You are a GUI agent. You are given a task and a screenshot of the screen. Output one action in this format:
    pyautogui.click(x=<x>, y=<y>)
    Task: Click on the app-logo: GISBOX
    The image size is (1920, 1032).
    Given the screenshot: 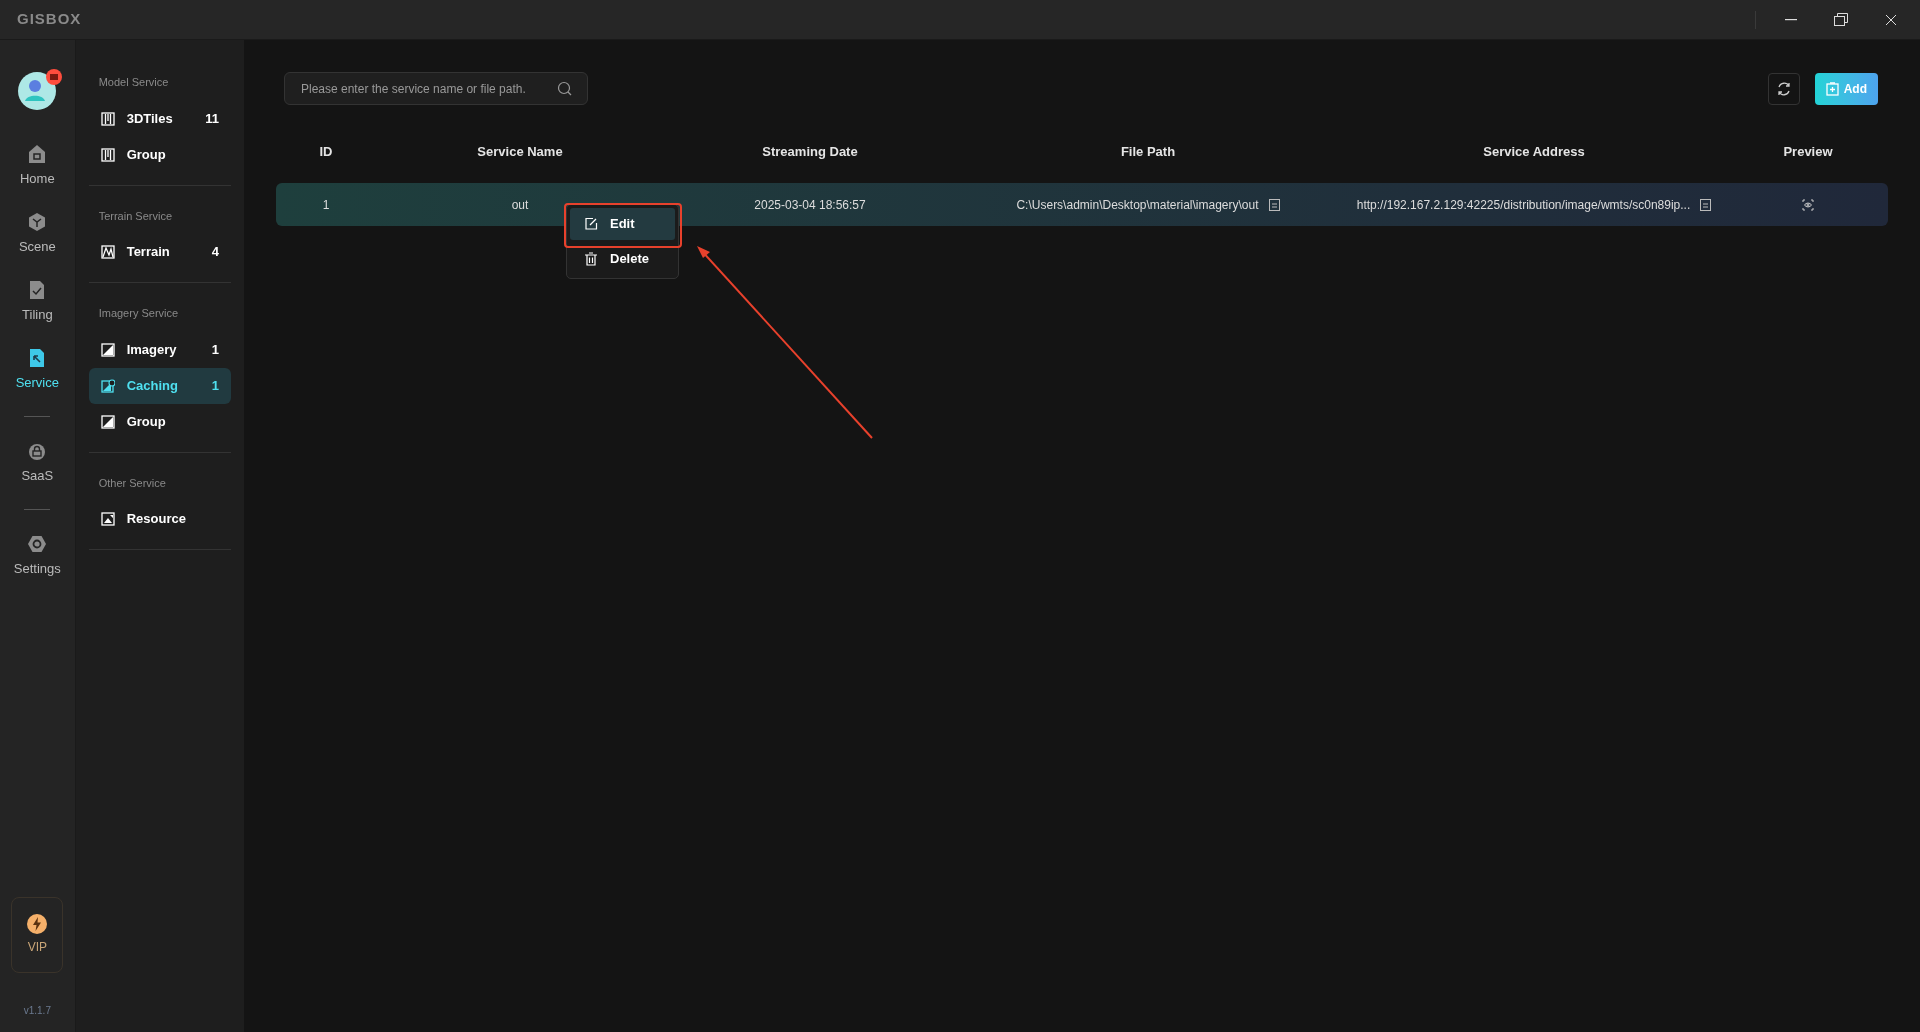 What is the action you would take?
    pyautogui.click(x=49, y=19)
    